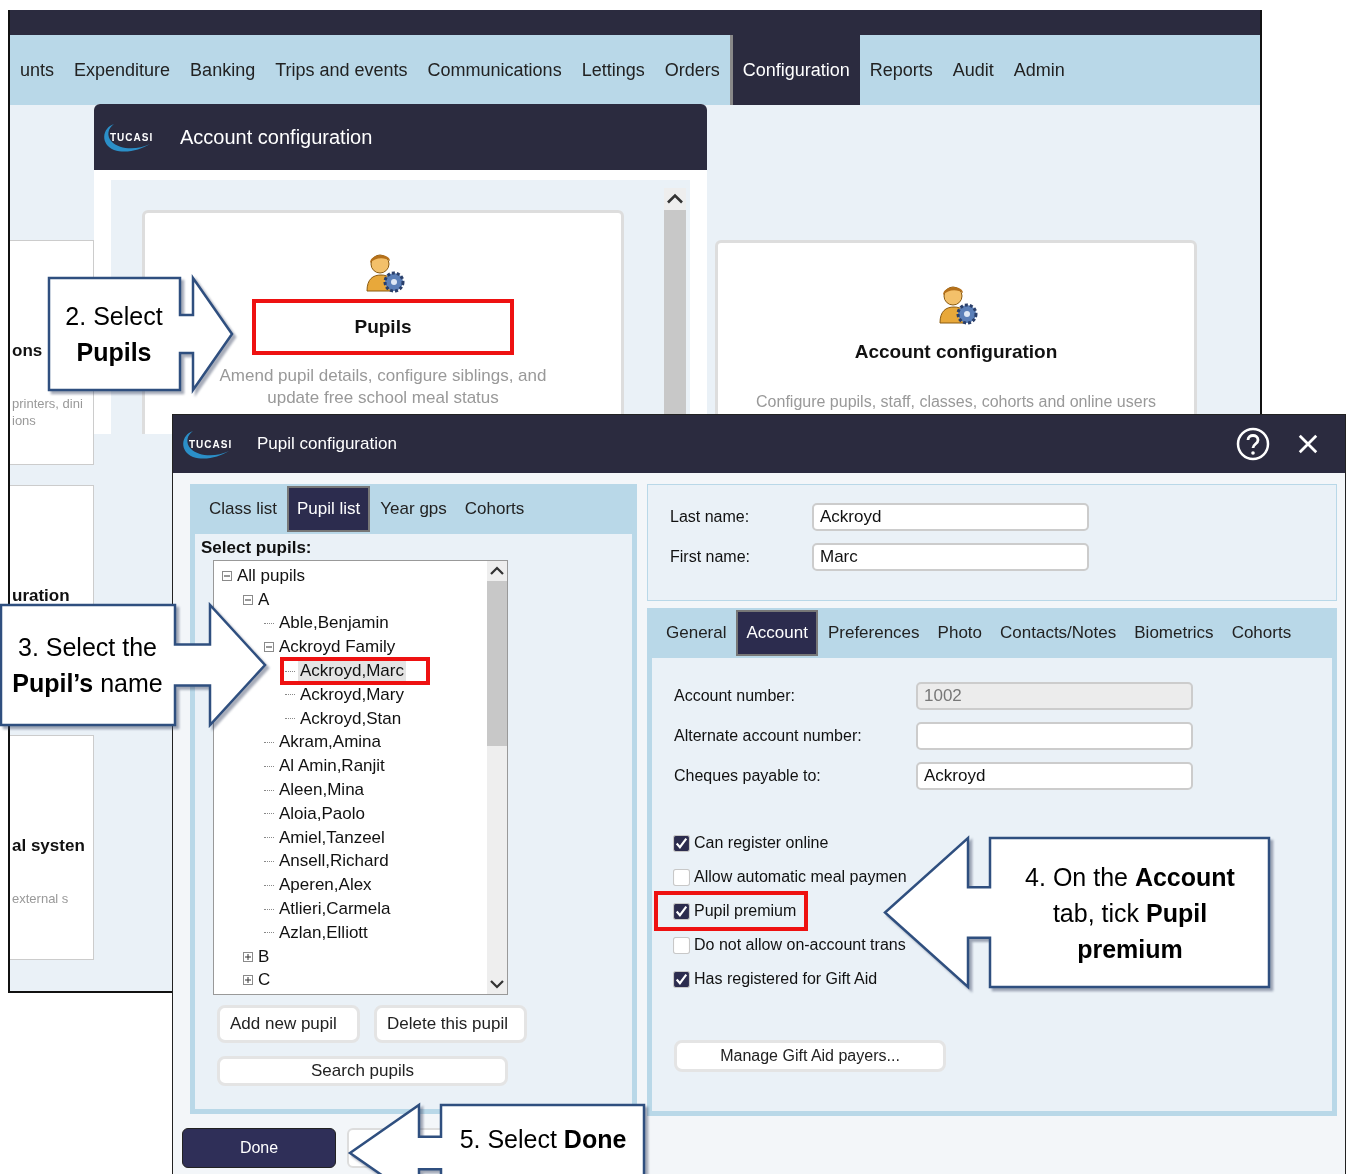 The width and height of the screenshot is (1350, 1174). I want to click on checkbox-label: Allow automatic meal paymen, so click(800, 877).